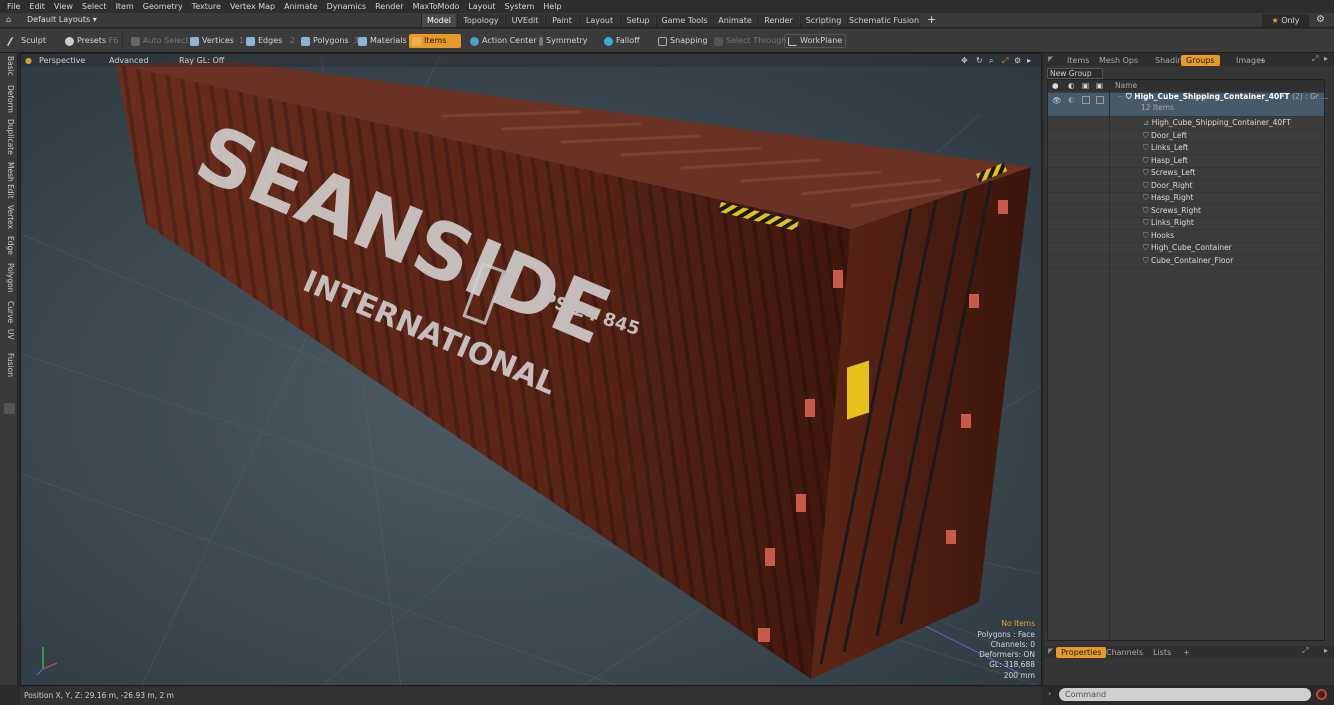  What do you see at coordinates (160, 41) in the screenshot?
I see `auto-select-button: Auto Select` at bounding box center [160, 41].